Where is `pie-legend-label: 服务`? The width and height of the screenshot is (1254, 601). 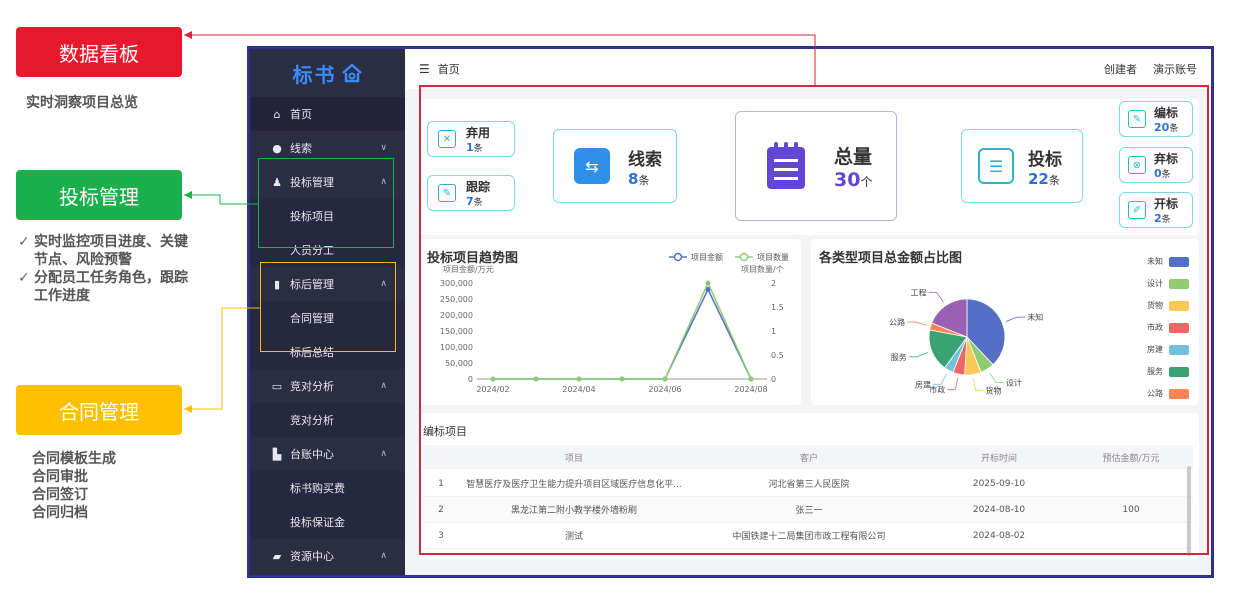 pie-legend-label: 服务 is located at coordinates (1155, 371).